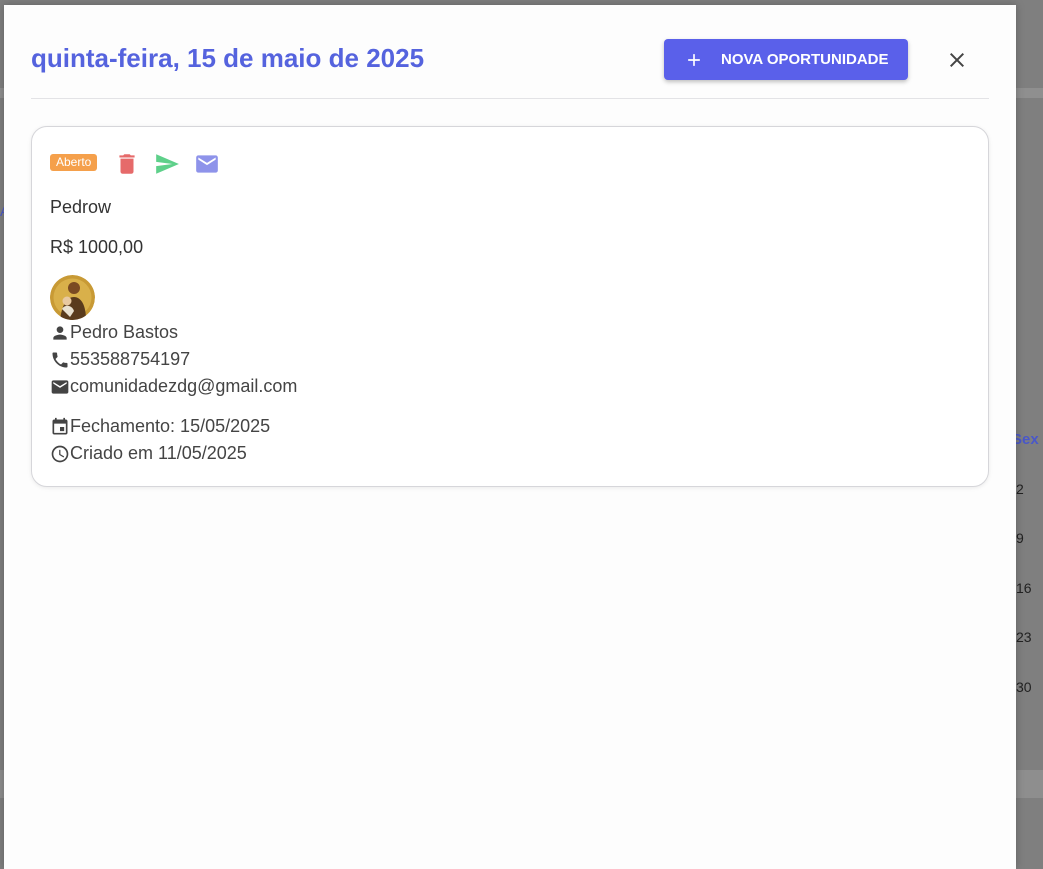  What do you see at coordinates (60, 359) in the screenshot?
I see `phone-icon` at bounding box center [60, 359].